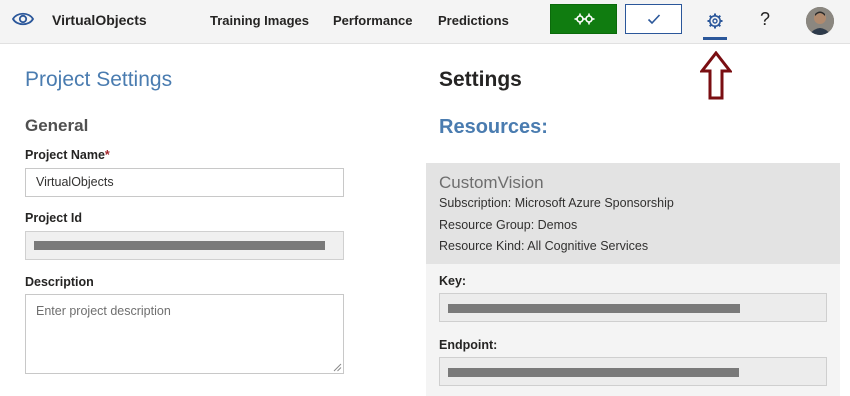 This screenshot has width=850, height=396. I want to click on endpoint-label: Endpoint:, so click(468, 345).